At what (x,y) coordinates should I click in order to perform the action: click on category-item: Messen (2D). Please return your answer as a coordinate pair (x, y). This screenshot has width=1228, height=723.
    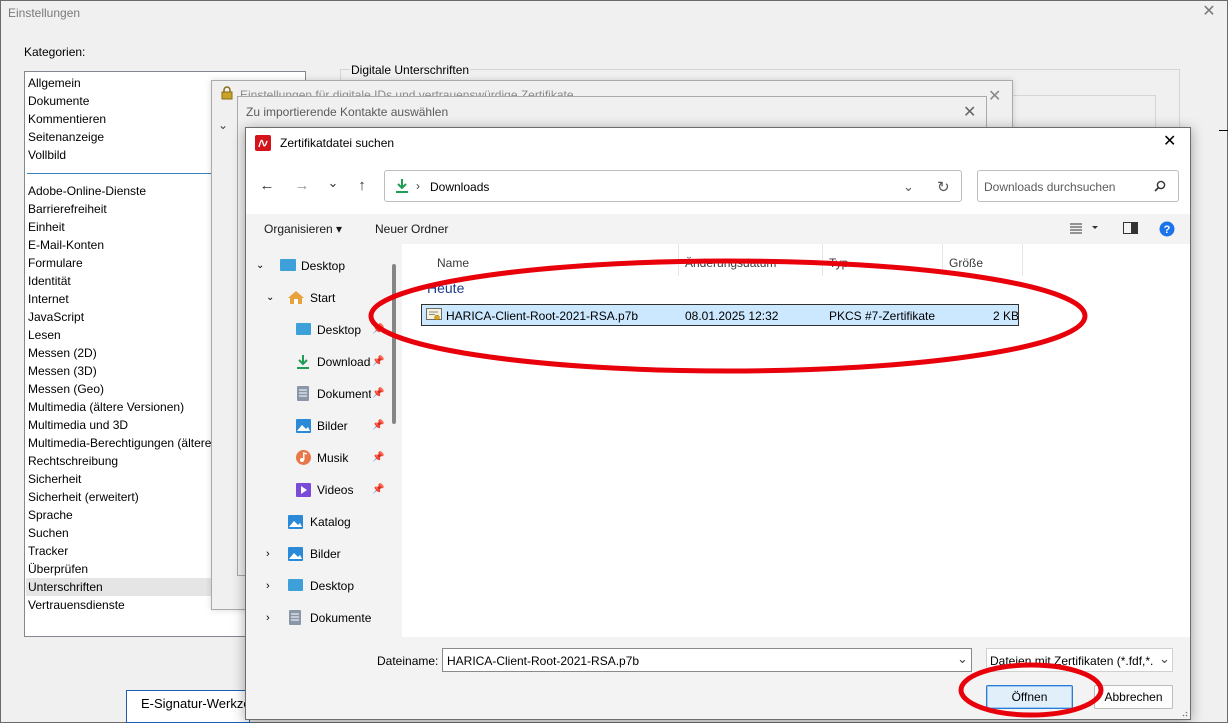
    Looking at the image, I should click on (62, 353).